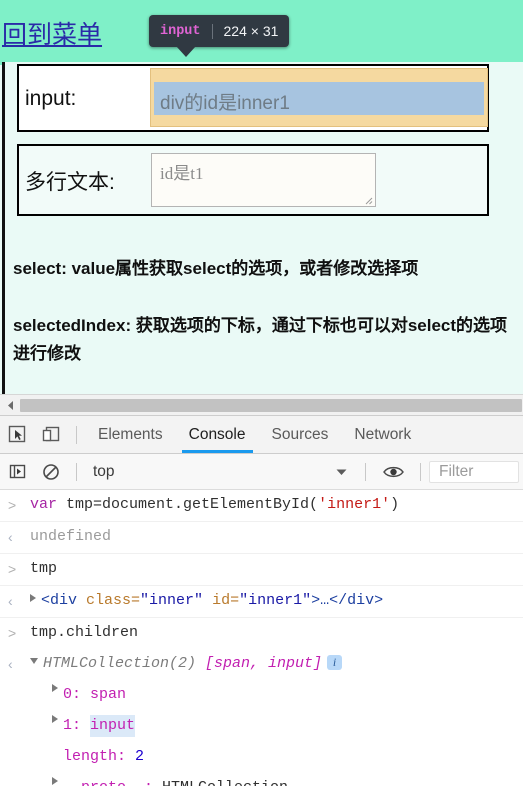  I want to click on property-value: 2, so click(140, 756).